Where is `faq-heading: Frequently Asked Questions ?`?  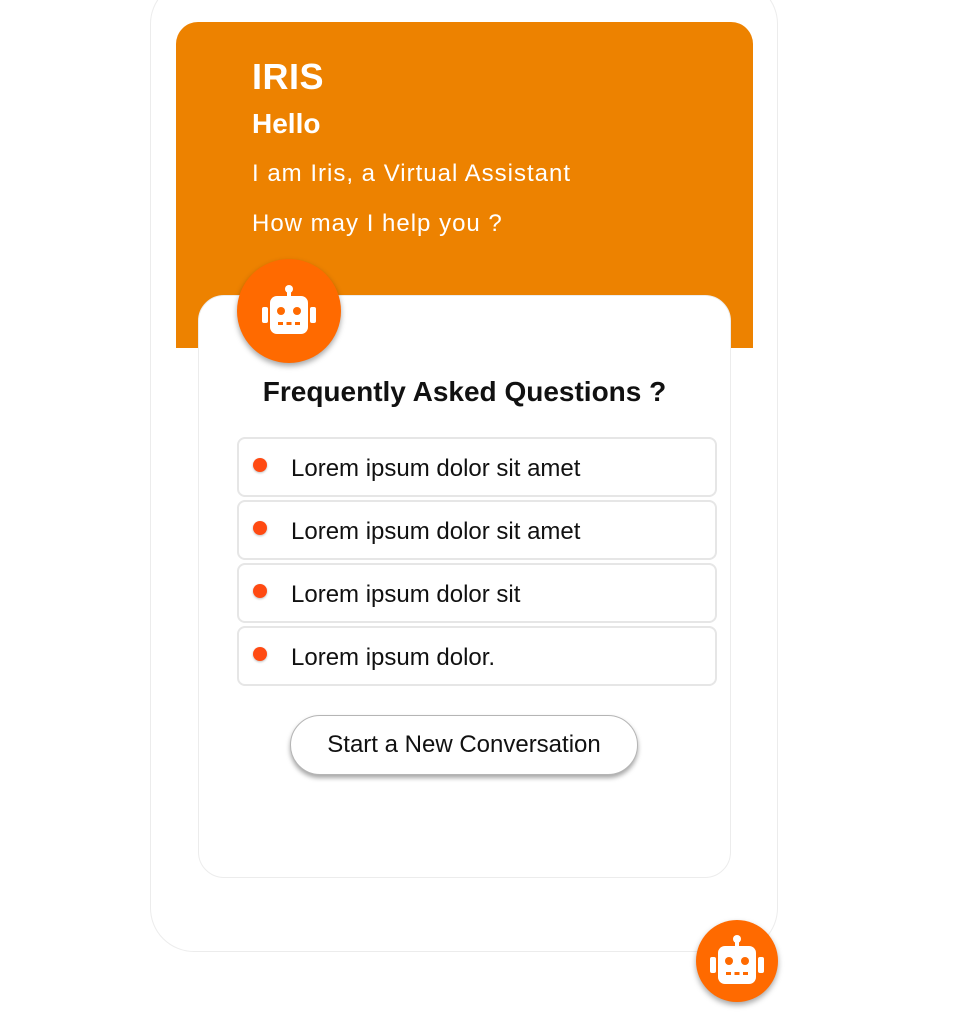 faq-heading: Frequently Asked Questions ? is located at coordinates (464, 391).